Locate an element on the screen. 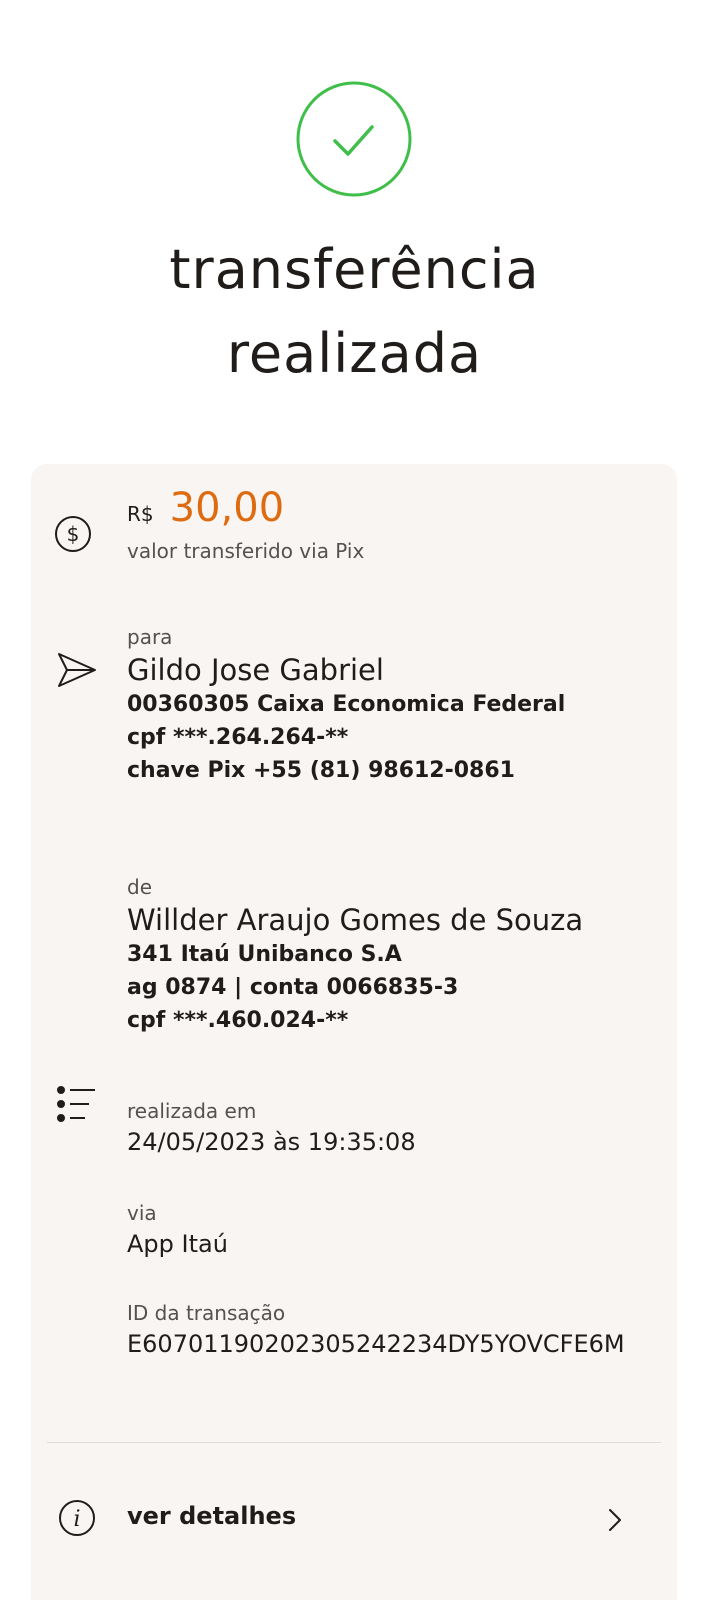 This screenshot has height=1600, width=709. channel-label: via is located at coordinates (142, 1213).